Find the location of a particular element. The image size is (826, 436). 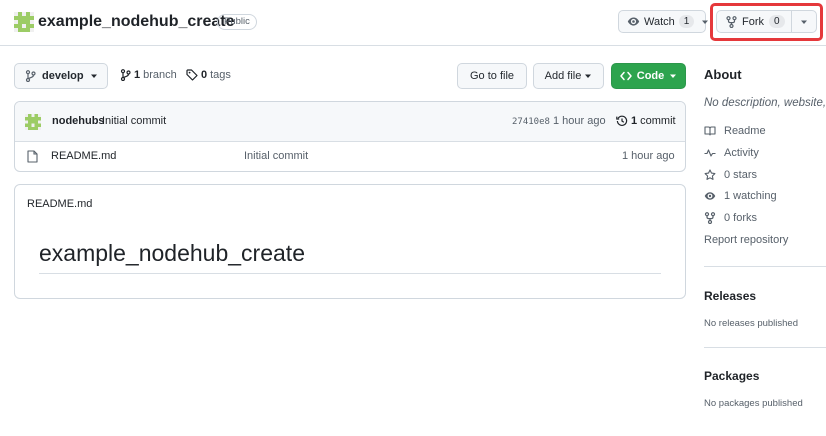

tag-label: tags is located at coordinates (220, 75).